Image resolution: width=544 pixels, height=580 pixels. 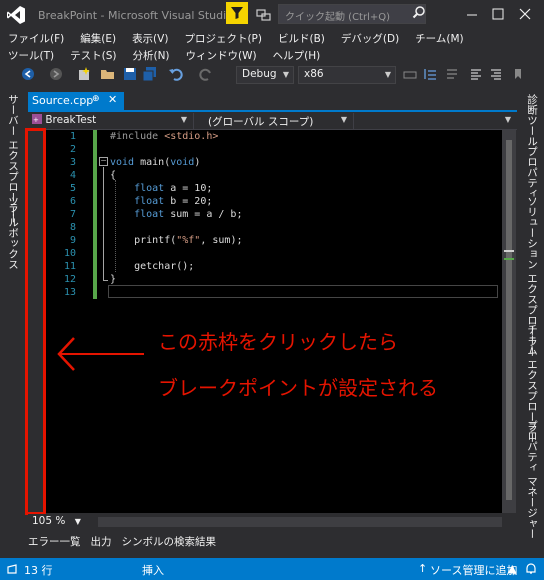 I want to click on menu-edit: 編集(E), so click(x=98, y=39).